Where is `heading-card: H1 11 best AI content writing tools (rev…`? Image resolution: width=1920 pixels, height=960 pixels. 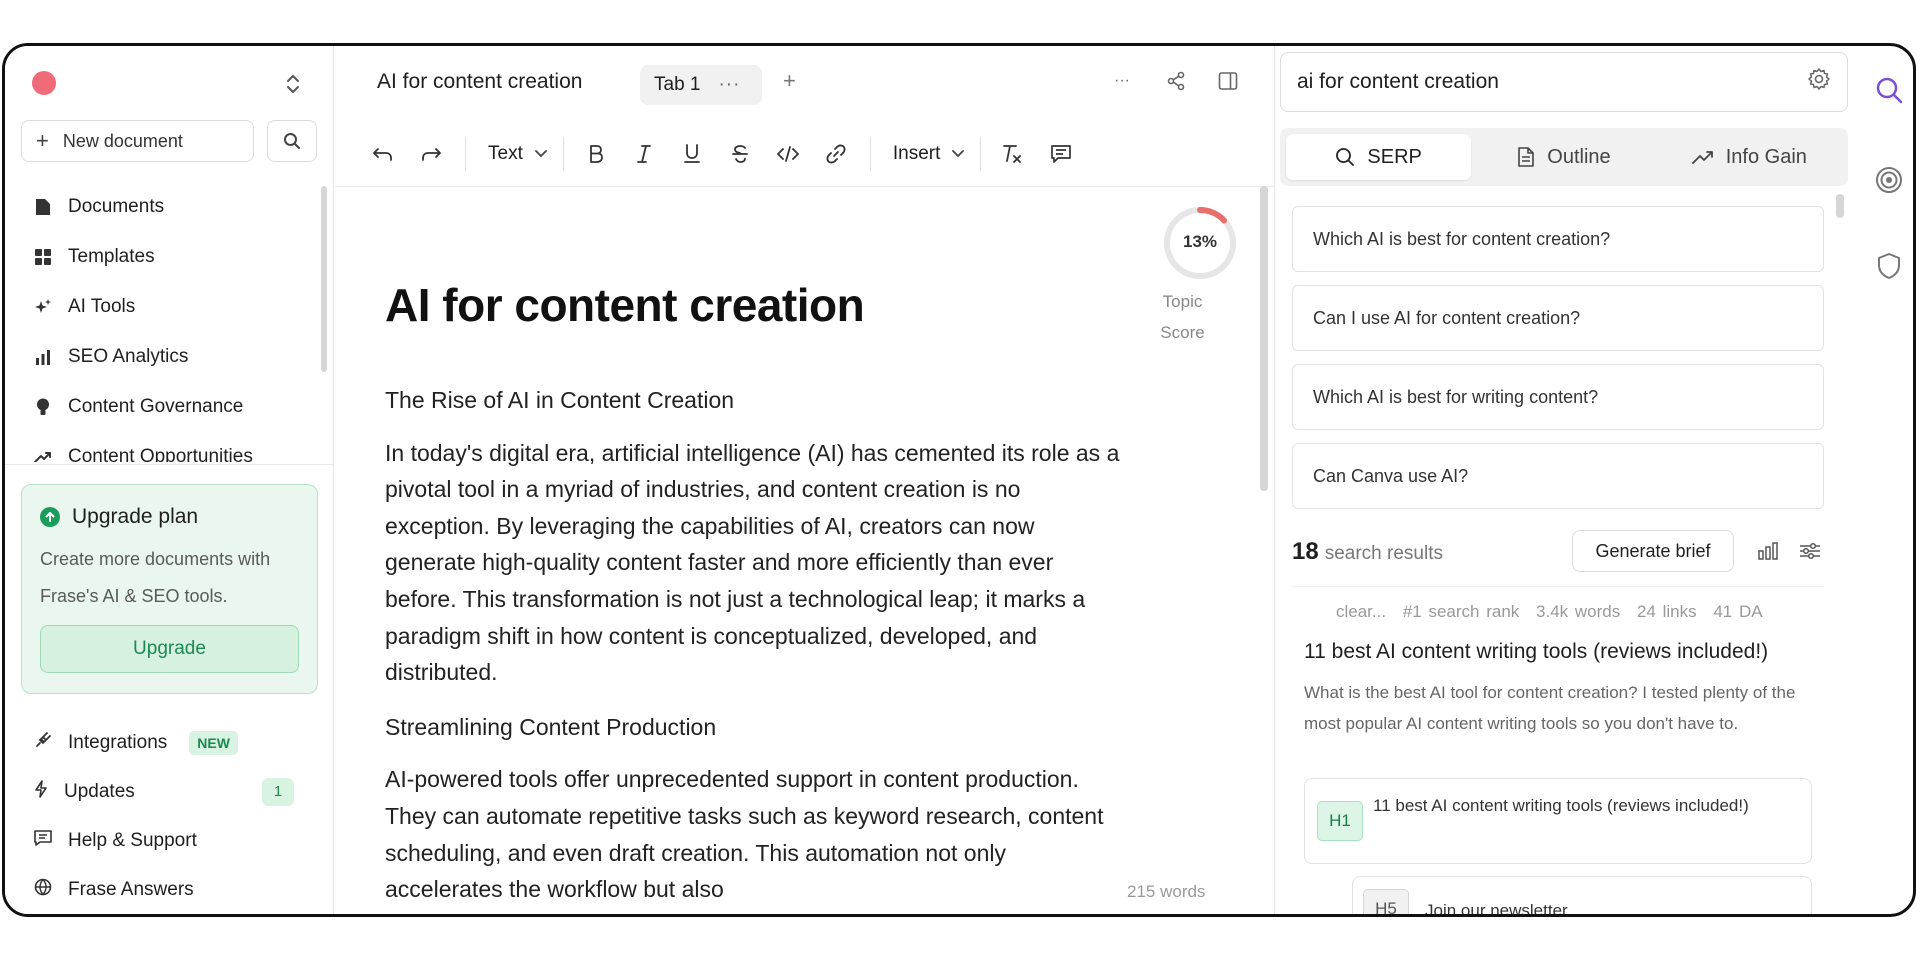
heading-card: H1 11 best AI content writing tools (rev… is located at coordinates (1558, 821).